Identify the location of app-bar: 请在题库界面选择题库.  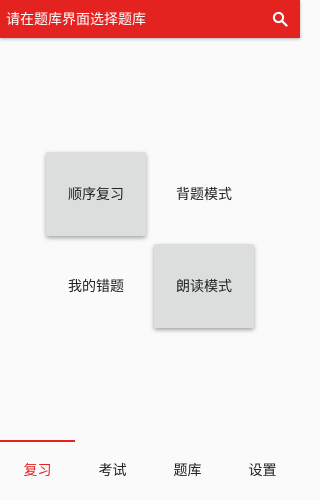
(150, 19).